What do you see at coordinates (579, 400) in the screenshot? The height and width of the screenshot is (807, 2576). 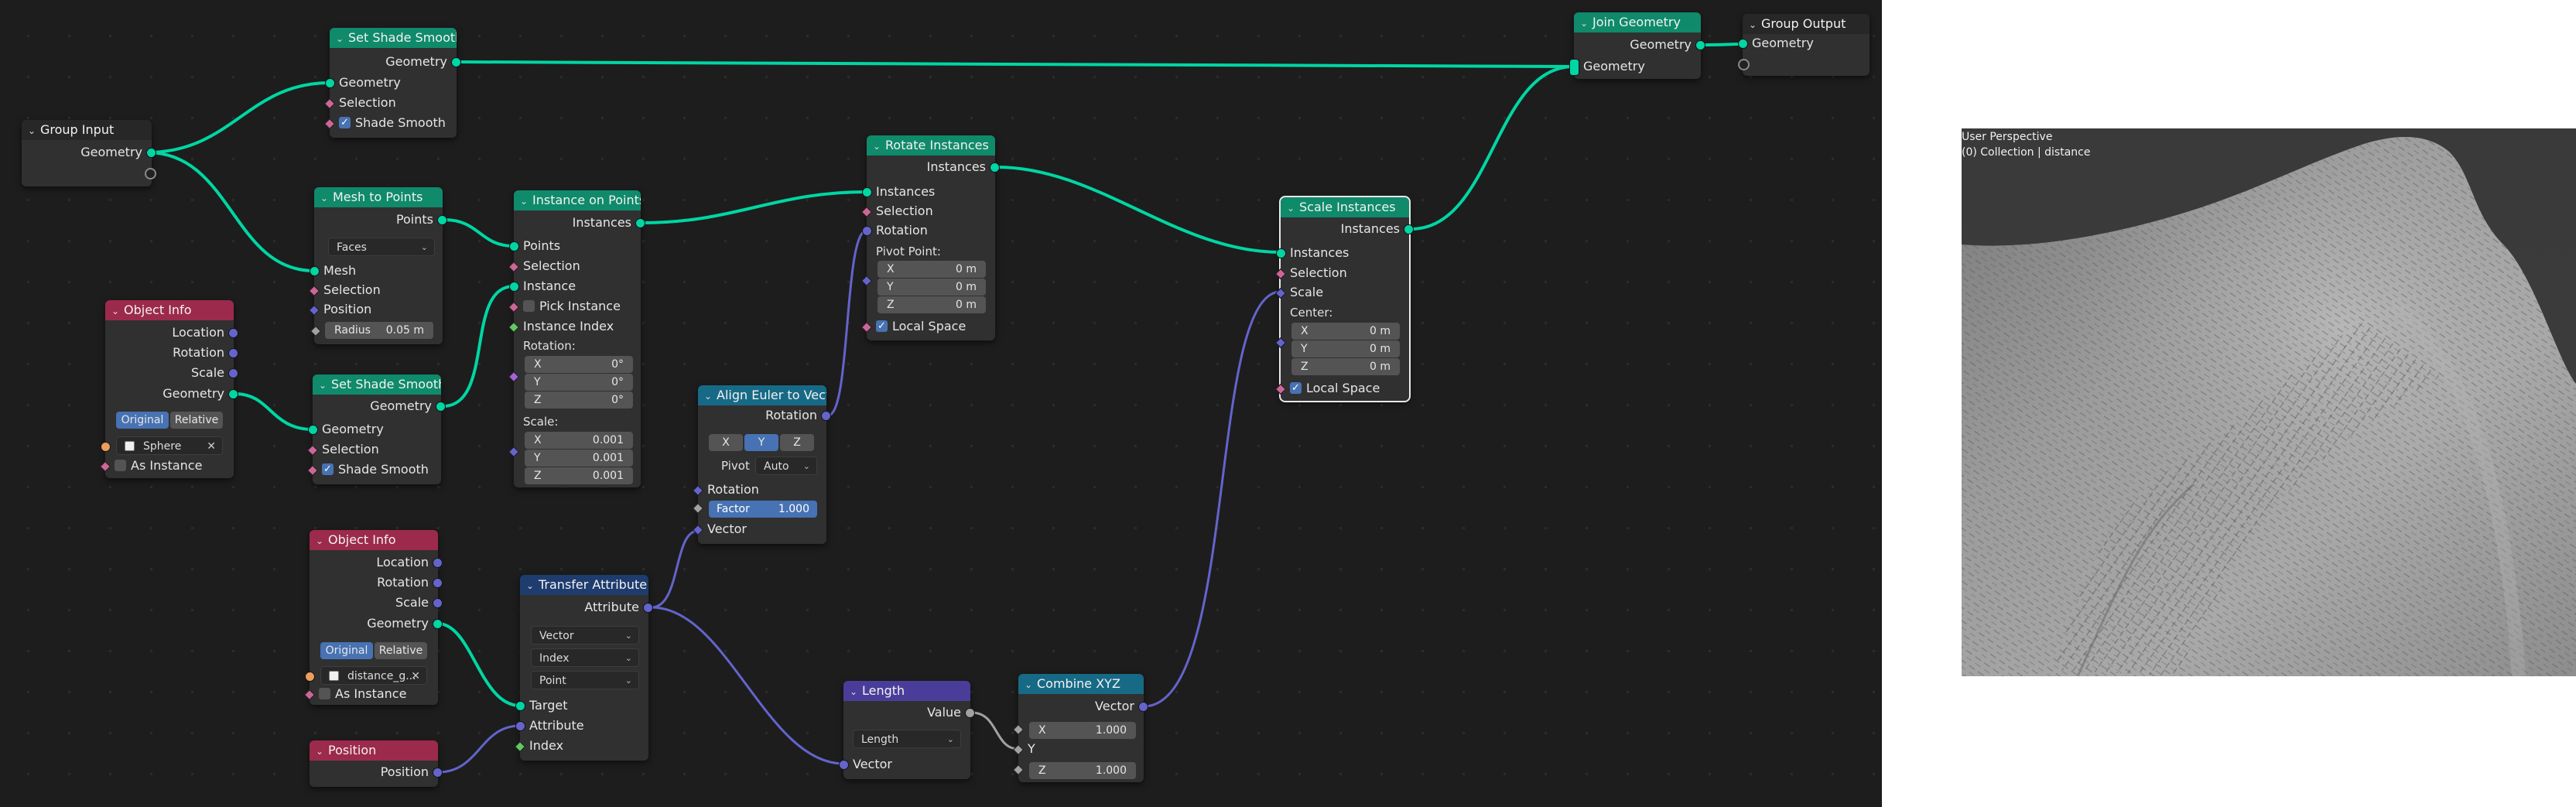 I see `rotation-z-field: Z 0°` at bounding box center [579, 400].